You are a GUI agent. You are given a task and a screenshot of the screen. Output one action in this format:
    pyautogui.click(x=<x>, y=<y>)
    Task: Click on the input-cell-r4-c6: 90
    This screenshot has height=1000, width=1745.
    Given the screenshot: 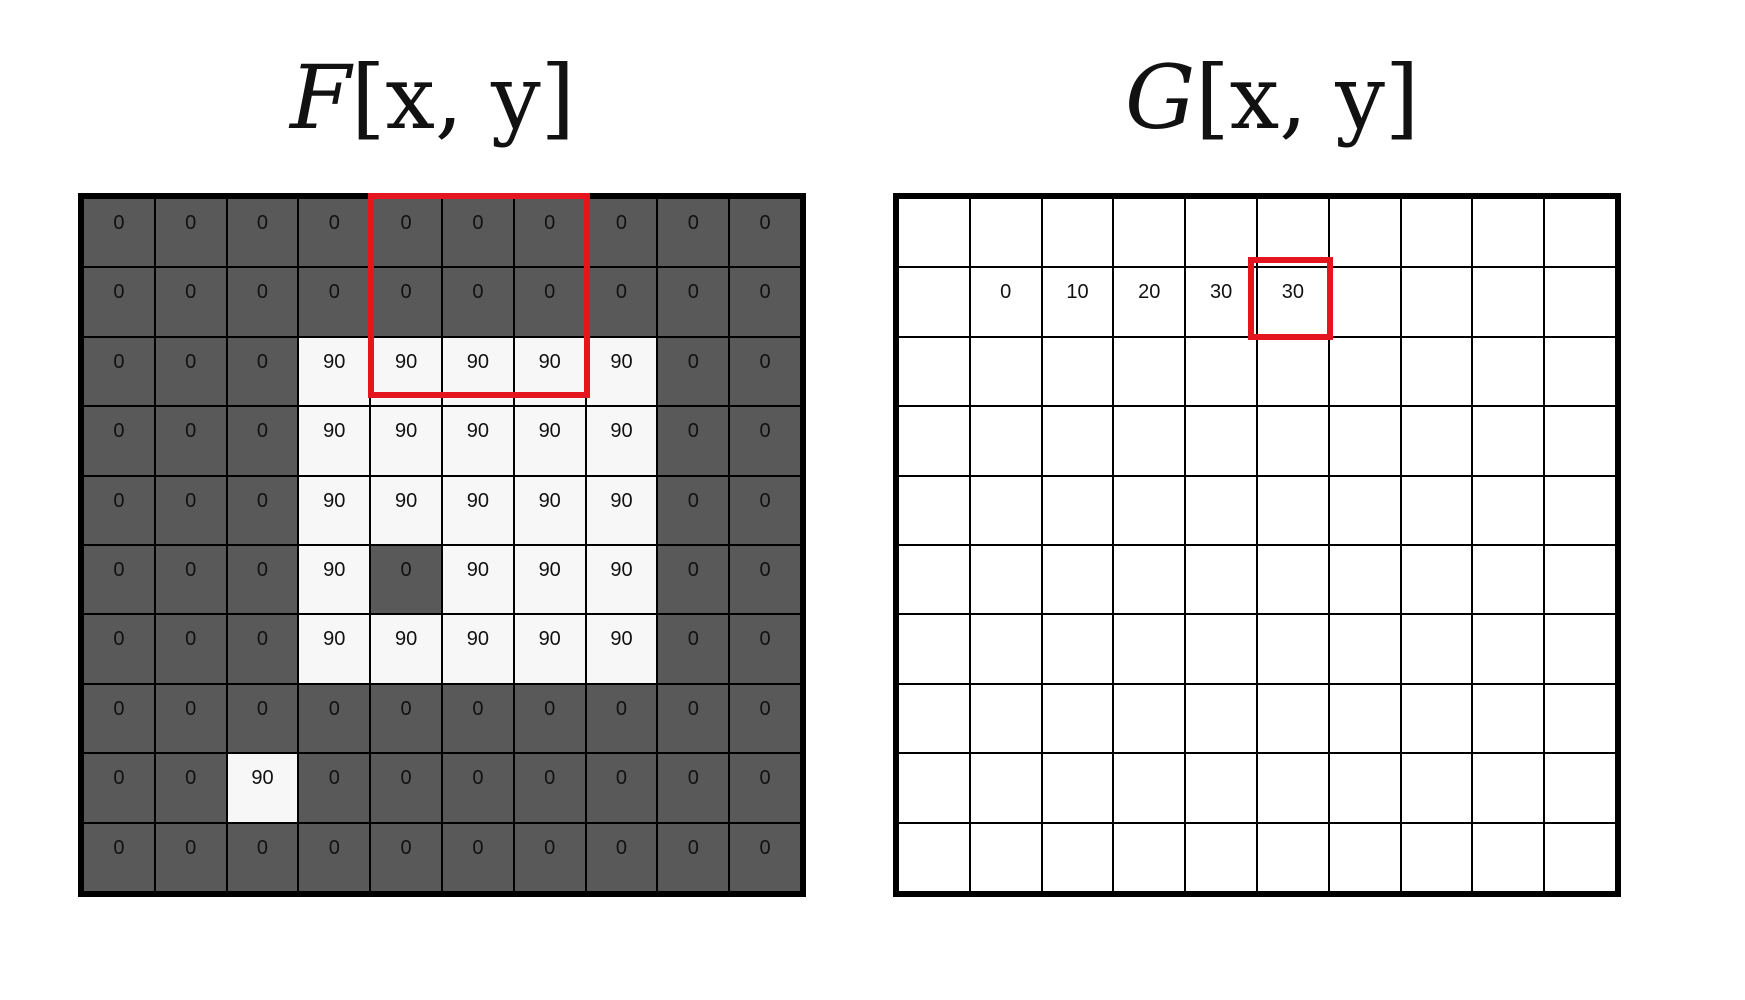 What is the action you would take?
    pyautogui.click(x=549, y=510)
    